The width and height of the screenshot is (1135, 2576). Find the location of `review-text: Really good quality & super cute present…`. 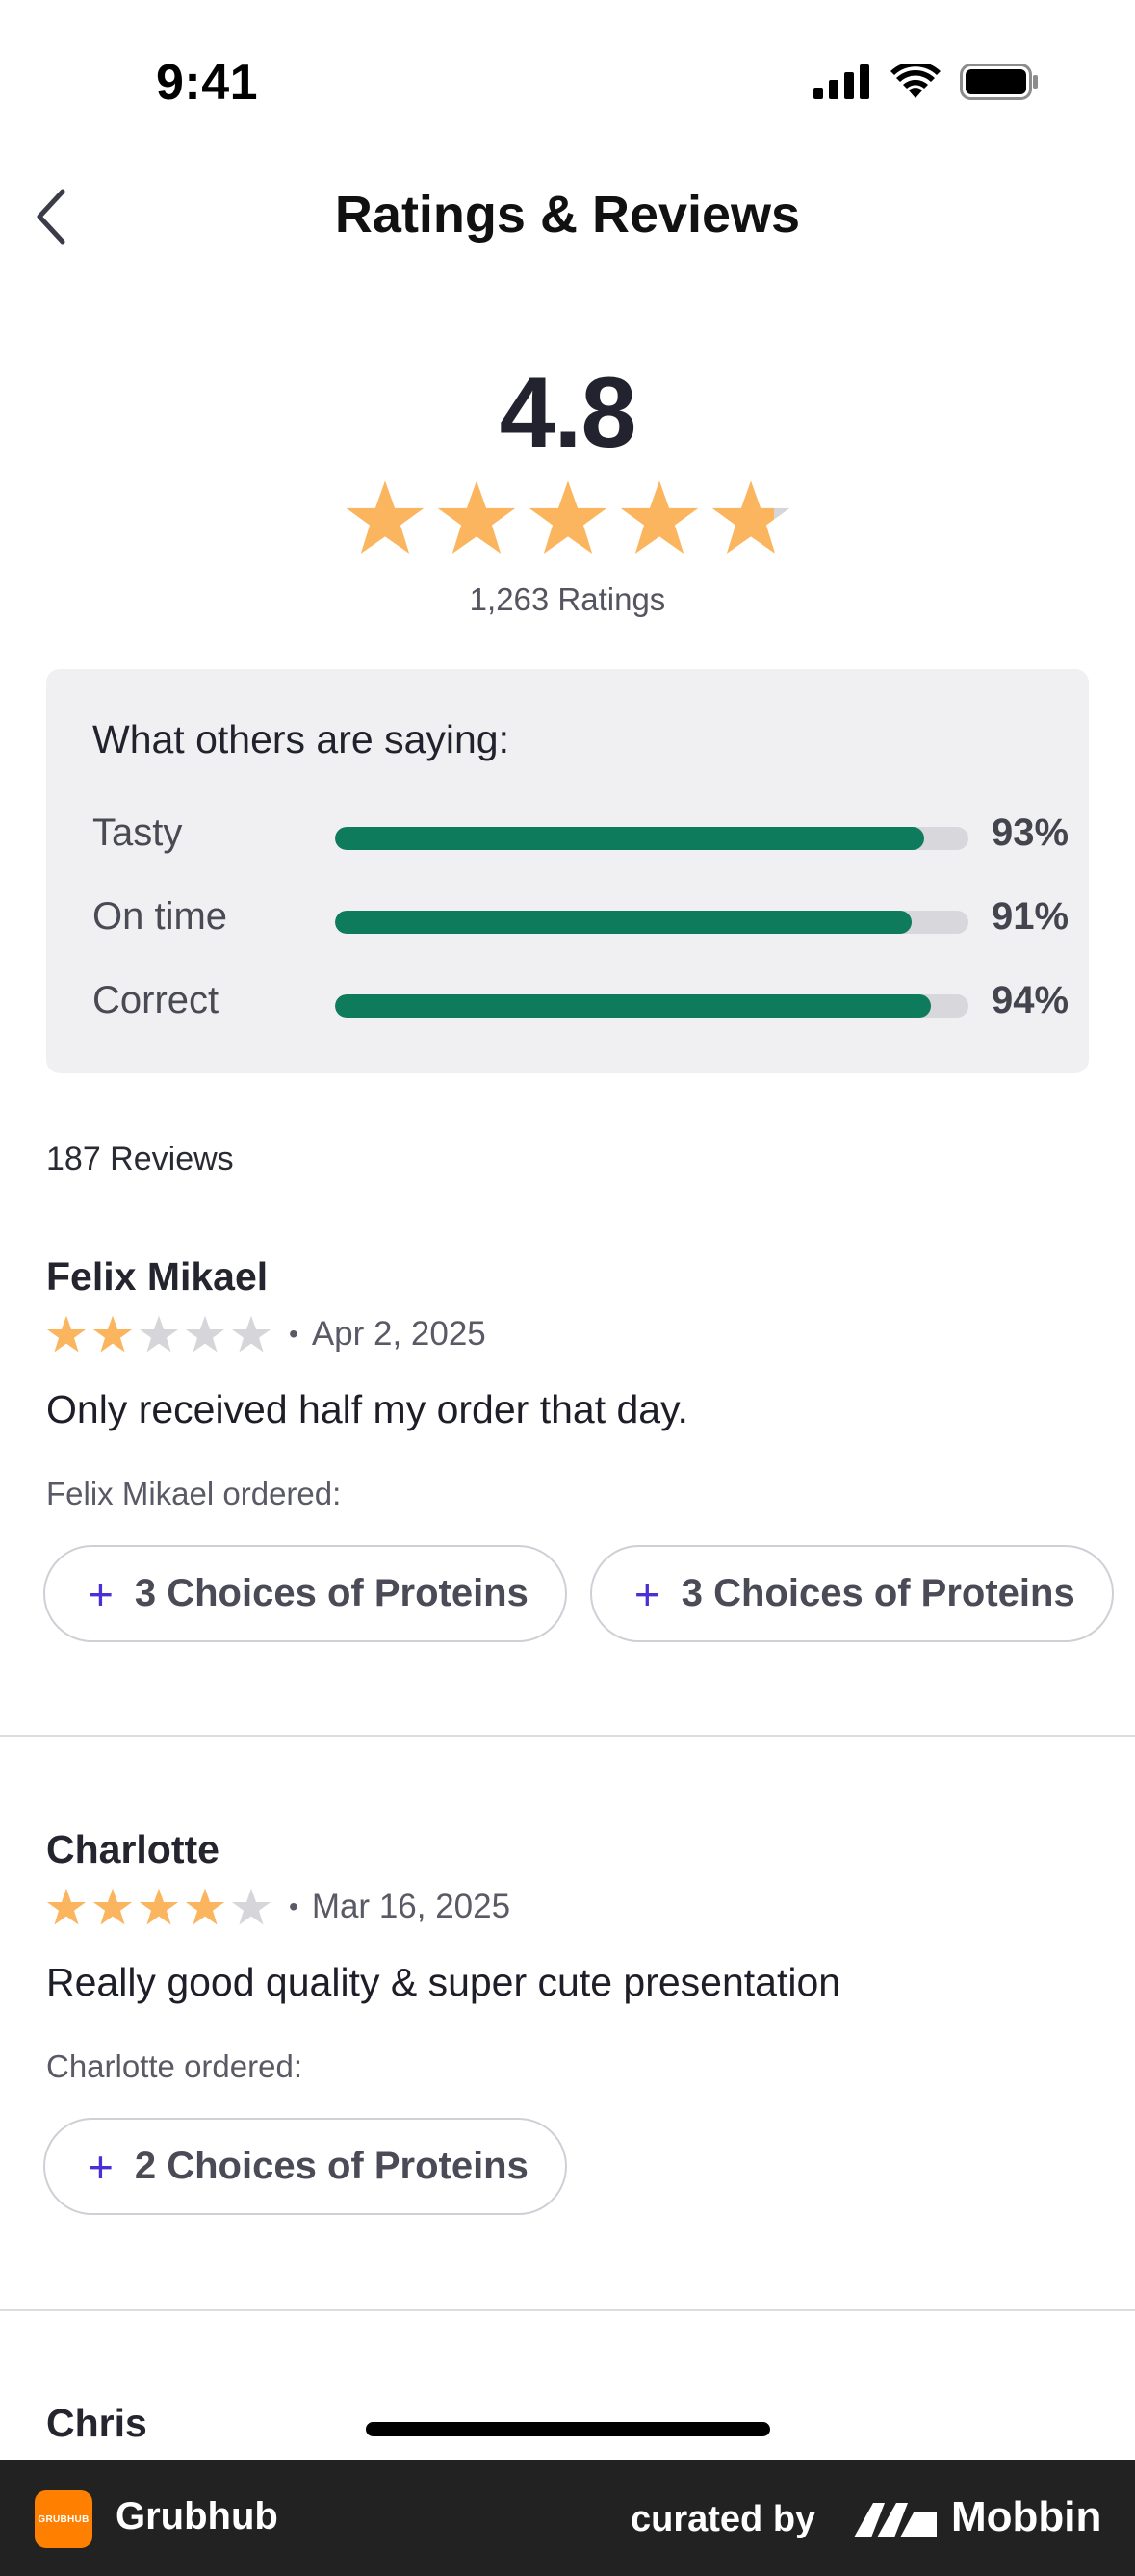

review-text: Really good quality & super cute present… is located at coordinates (443, 1982).